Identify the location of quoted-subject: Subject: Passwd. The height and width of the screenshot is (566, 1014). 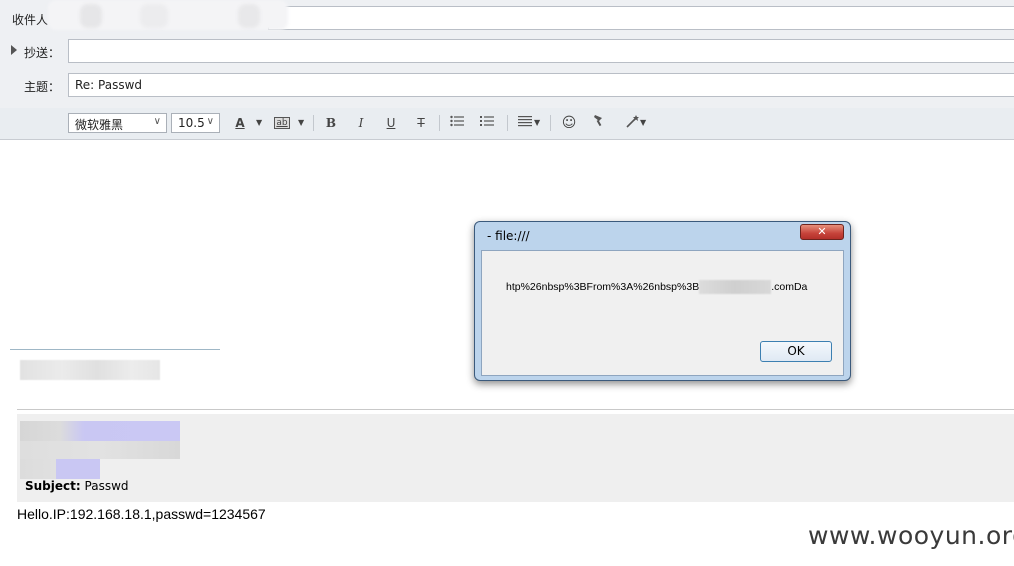
(77, 486).